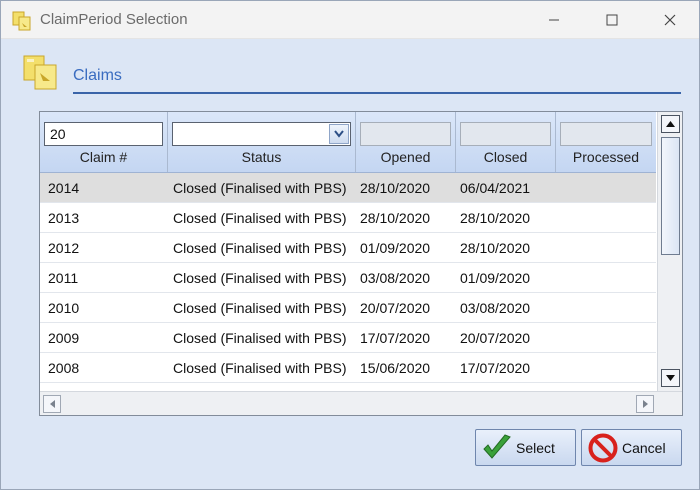 The height and width of the screenshot is (490, 700). Describe the element at coordinates (64, 308) in the screenshot. I see `claim-number-cell: 2010` at that location.